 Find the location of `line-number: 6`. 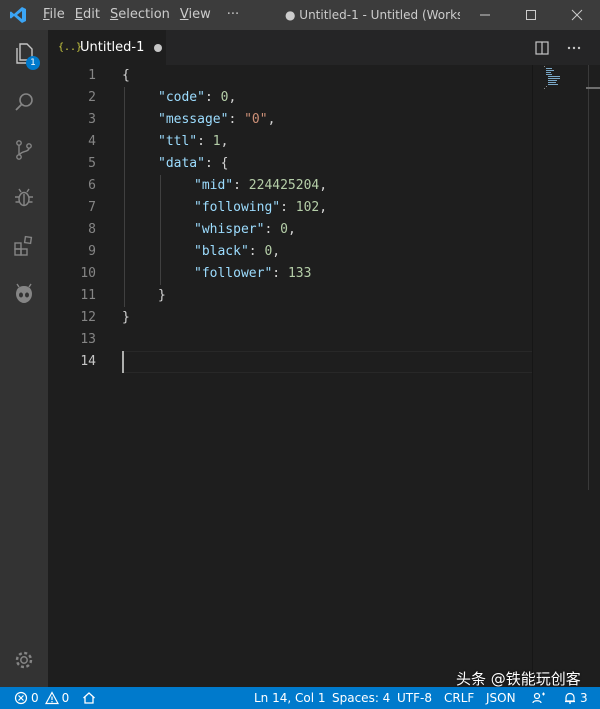

line-number: 6 is located at coordinates (92, 185).